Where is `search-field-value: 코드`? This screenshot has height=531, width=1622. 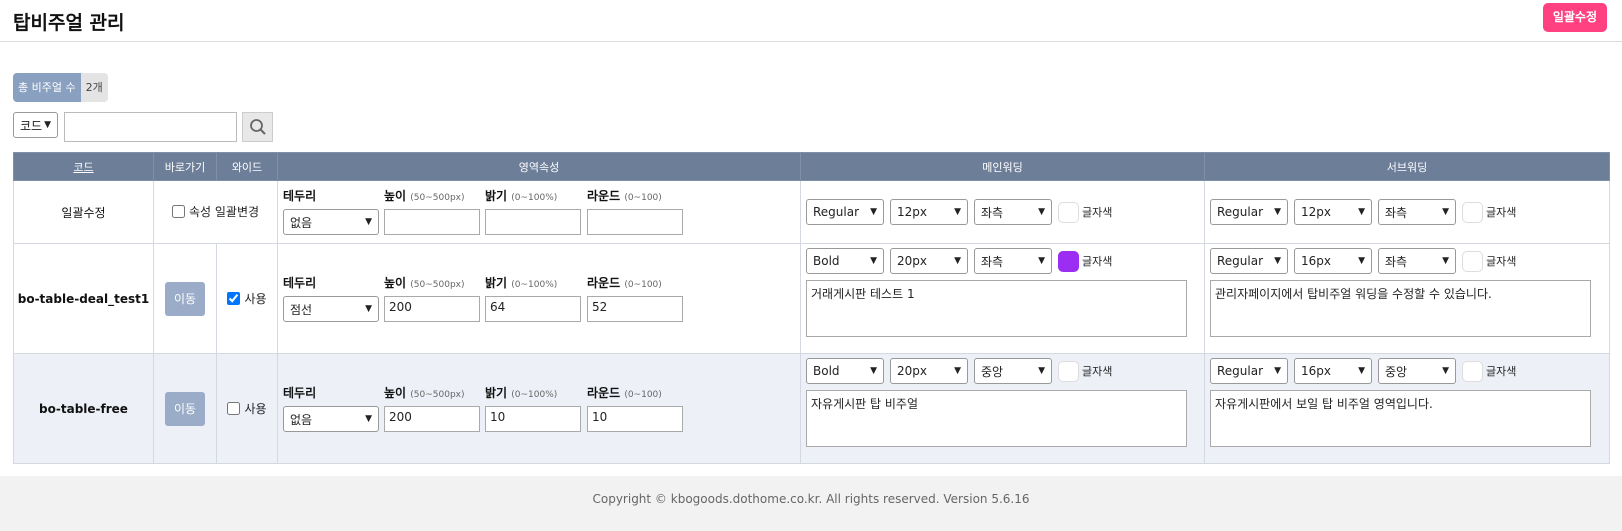 search-field-value: 코드 is located at coordinates (31, 125).